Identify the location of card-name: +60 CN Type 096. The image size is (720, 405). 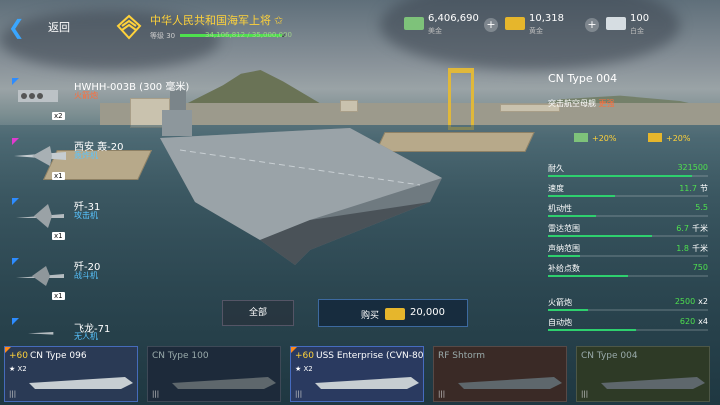
(48, 356).